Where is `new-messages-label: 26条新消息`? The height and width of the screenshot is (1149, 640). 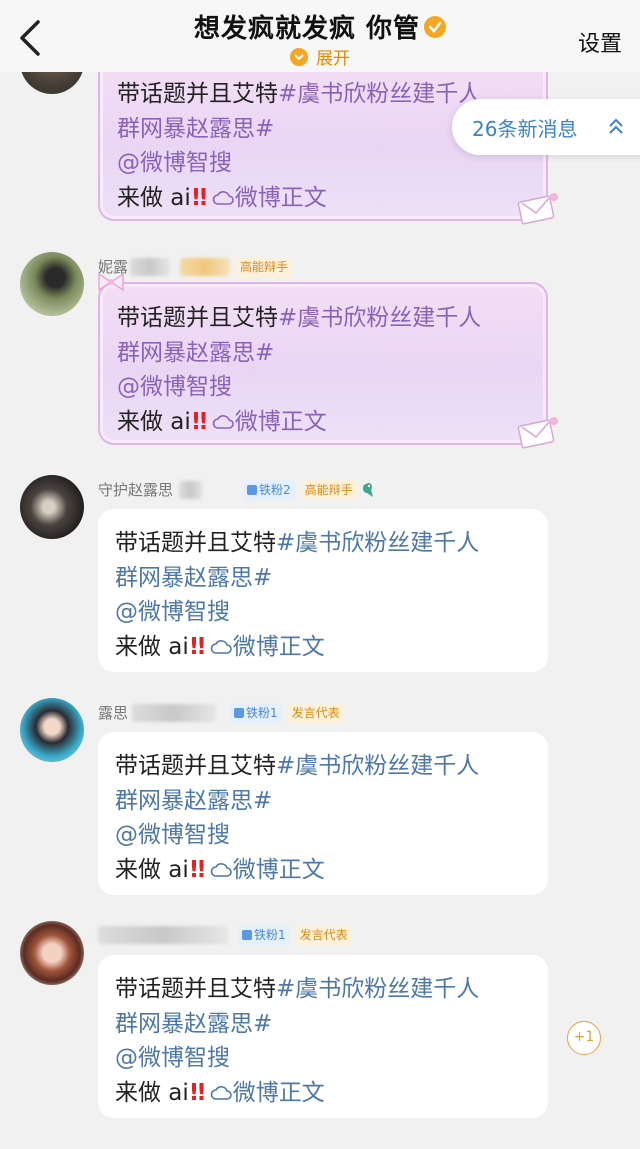
new-messages-label: 26条新消息 is located at coordinates (525, 129).